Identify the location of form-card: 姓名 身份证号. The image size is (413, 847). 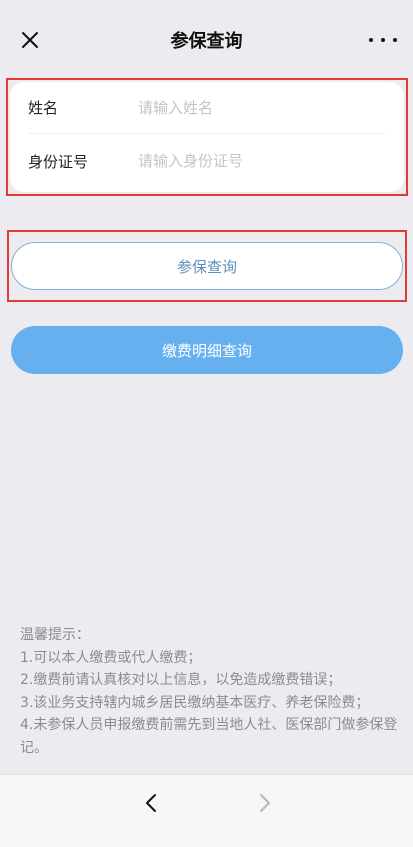
(207, 137).